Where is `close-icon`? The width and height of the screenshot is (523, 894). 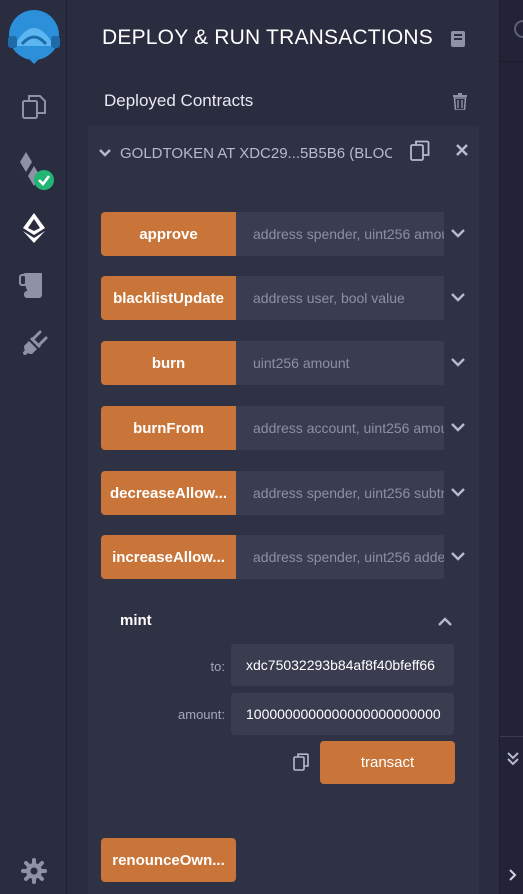 close-icon is located at coordinates (462, 152).